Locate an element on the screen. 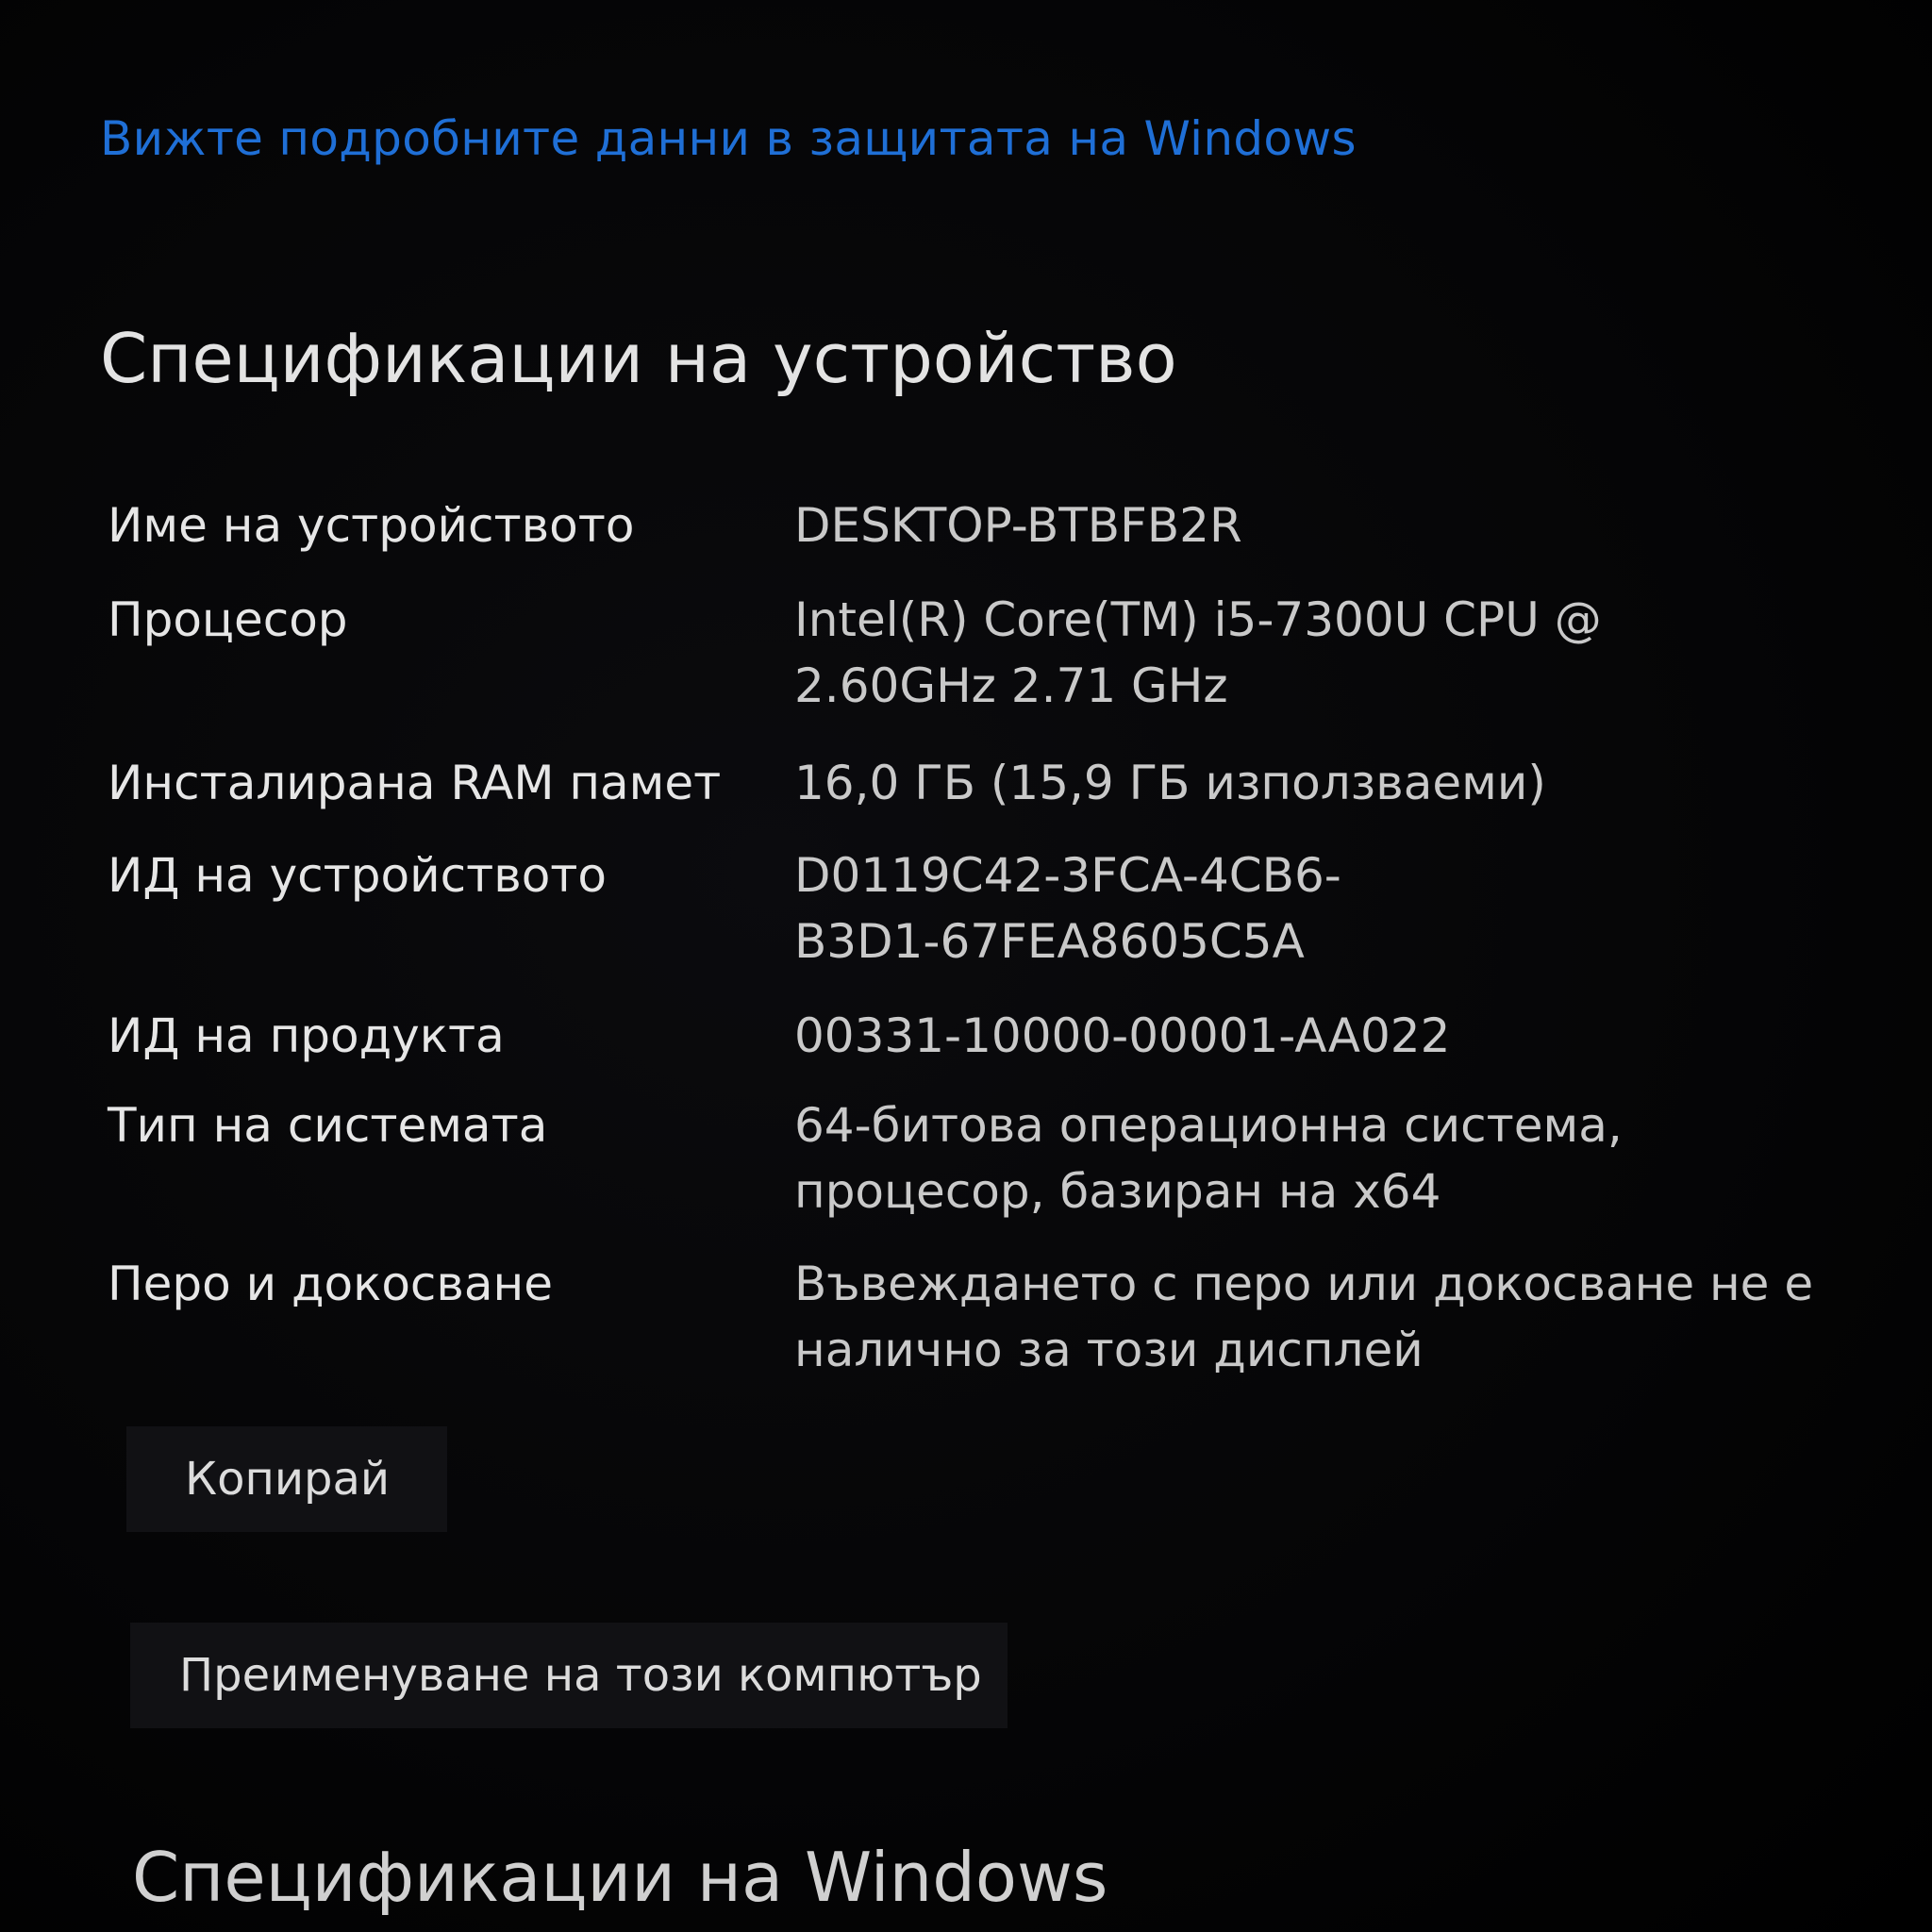 This screenshot has width=1932, height=1932. copy-button: Копирай is located at coordinates (287, 1479).